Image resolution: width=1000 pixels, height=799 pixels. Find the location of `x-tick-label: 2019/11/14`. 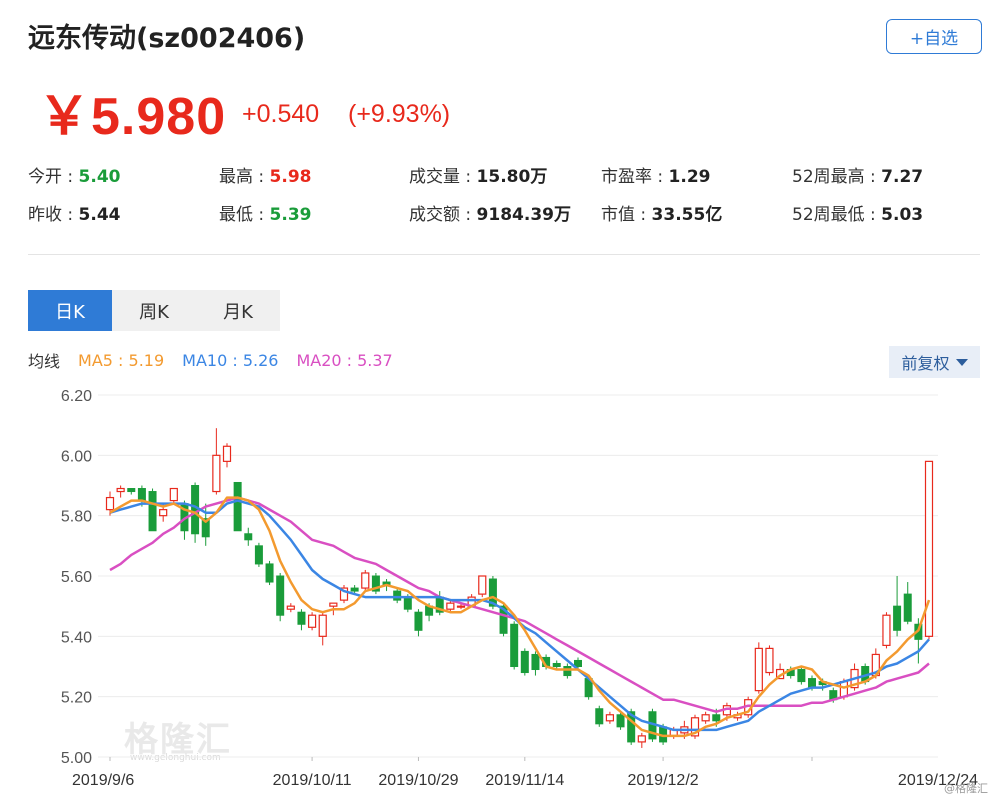

x-tick-label: 2019/11/14 is located at coordinates (524, 780).